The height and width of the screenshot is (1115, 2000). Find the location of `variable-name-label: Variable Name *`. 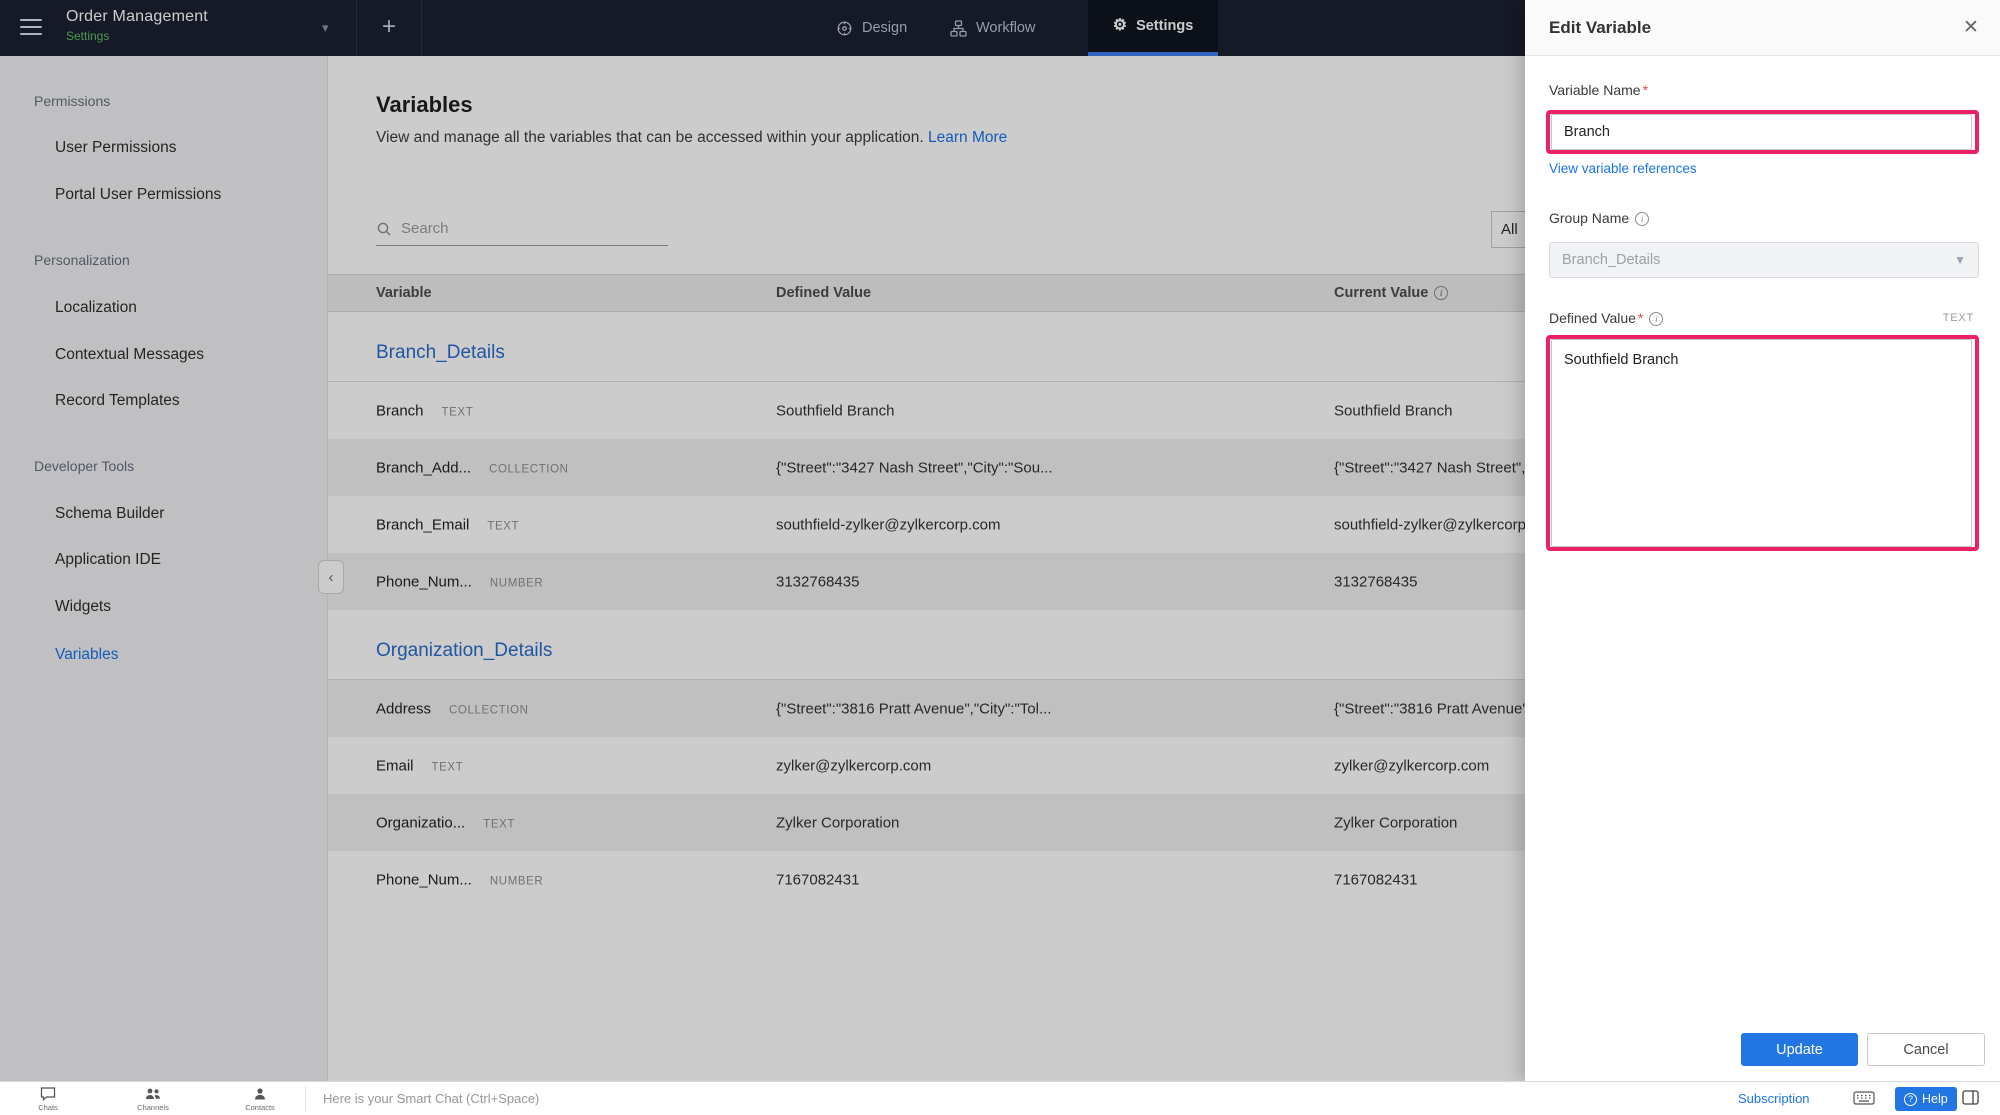

variable-name-label: Variable Name * is located at coordinates (1599, 90).